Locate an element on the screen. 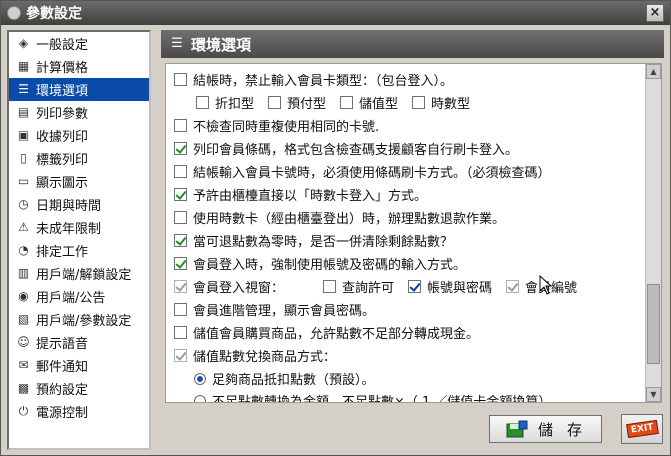 This screenshot has height=456, width=671. option-label: 使用時數卡（經由櫃臺登出）時，辦理點數退款作業。 is located at coordinates (349, 219).